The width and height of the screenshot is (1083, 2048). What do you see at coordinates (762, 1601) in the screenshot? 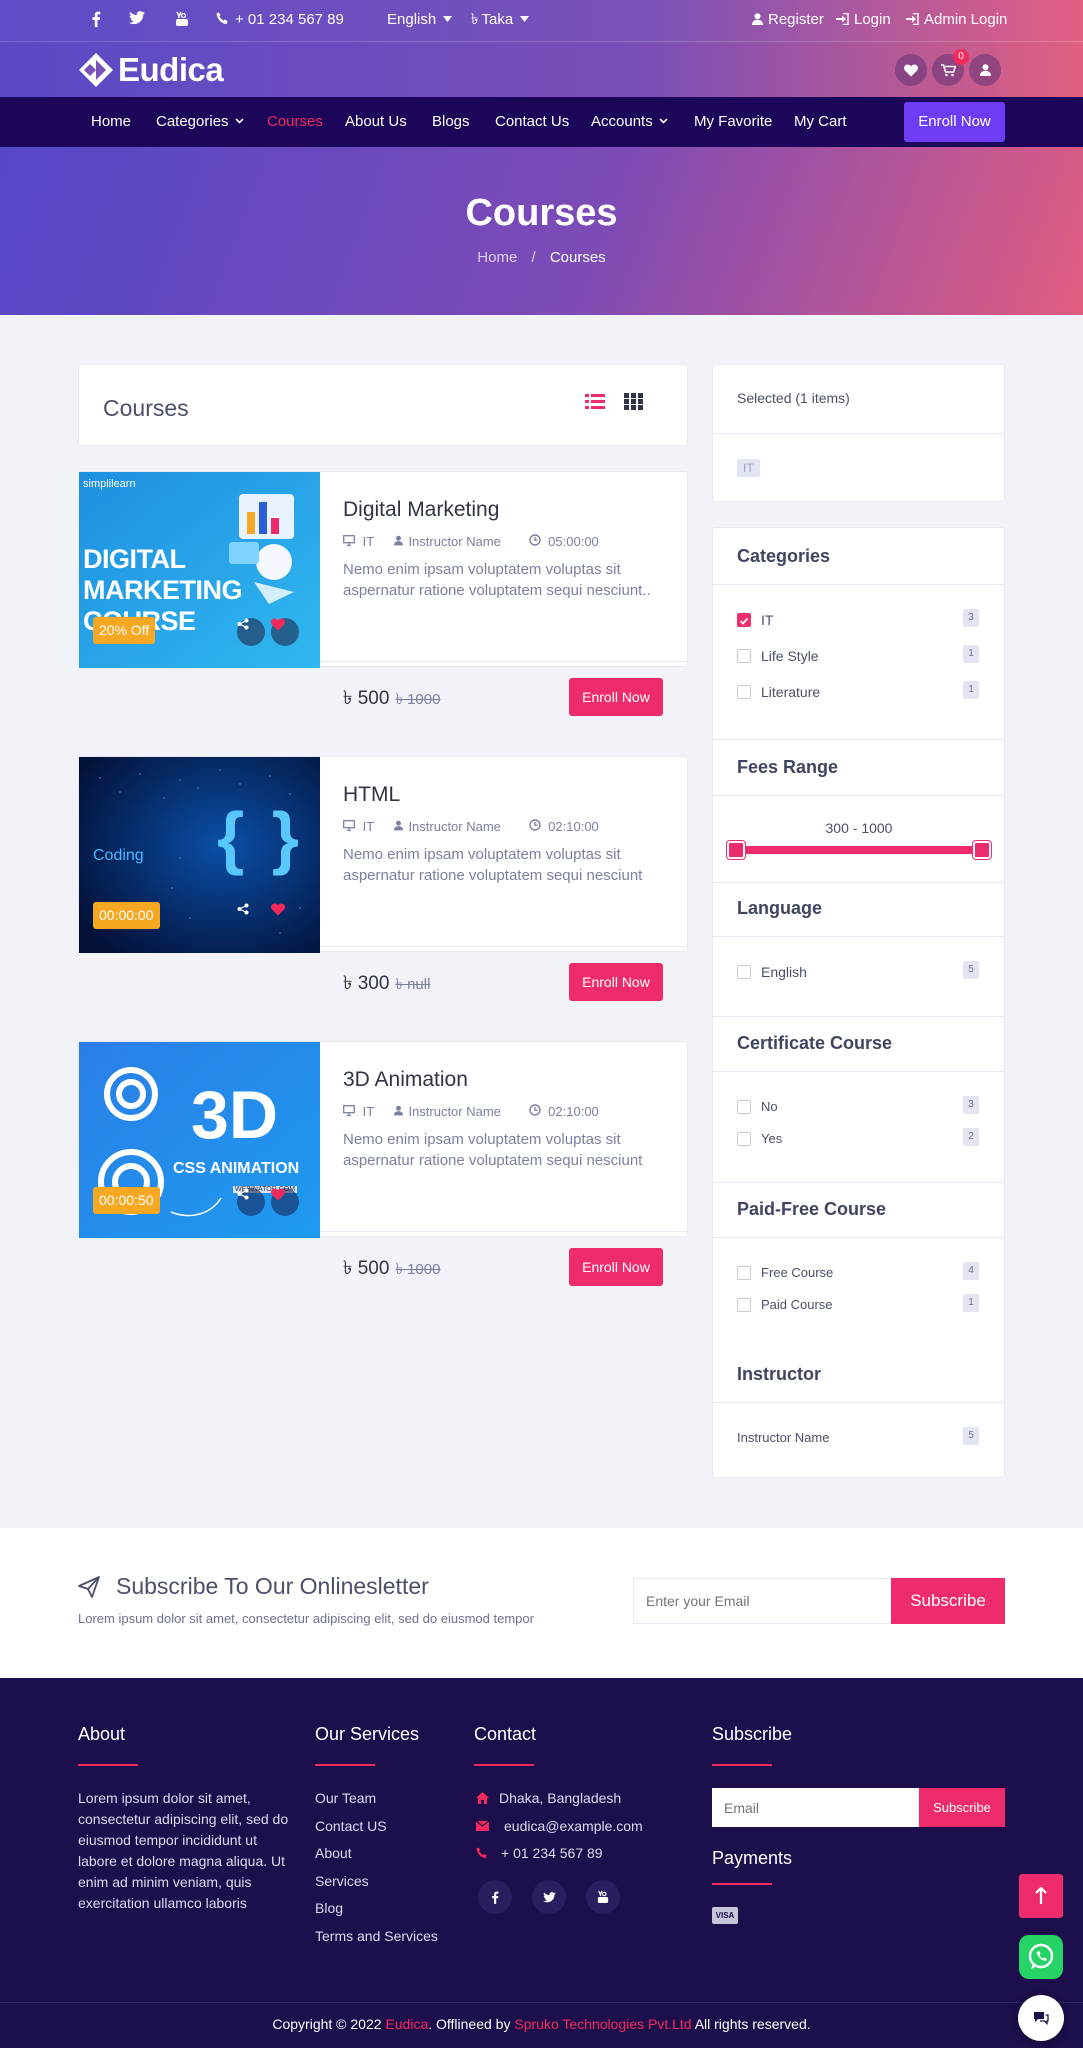
I see `newsletter-email-input` at bounding box center [762, 1601].